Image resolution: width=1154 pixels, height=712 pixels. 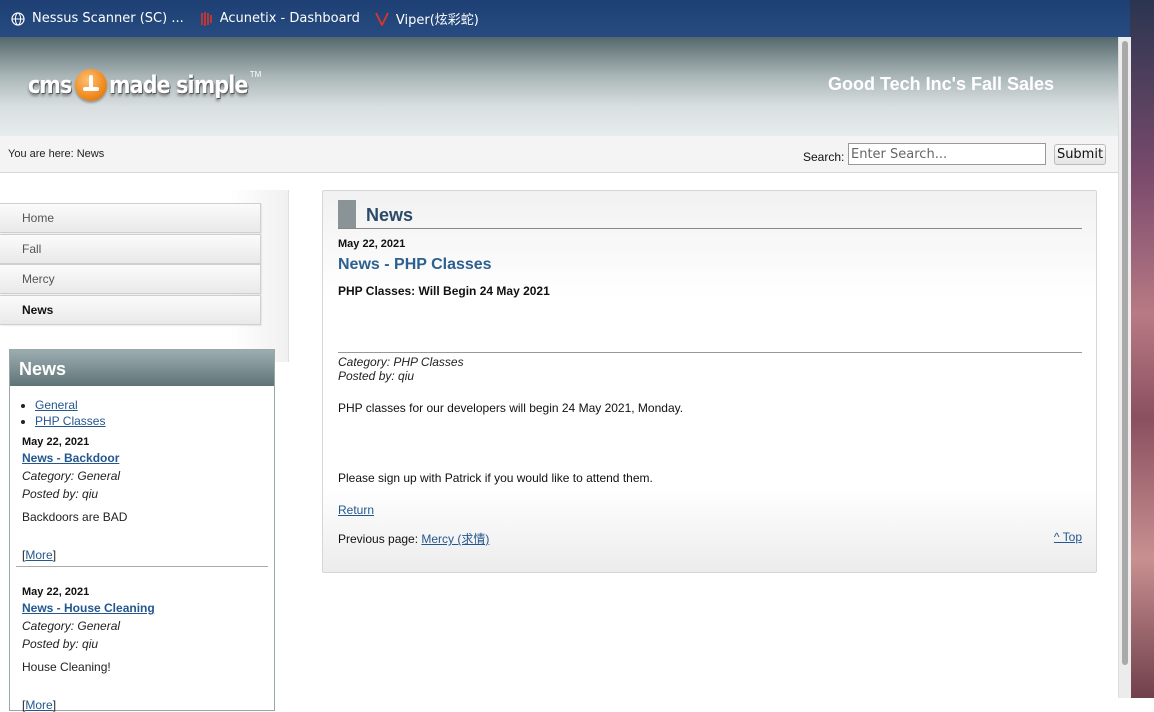 I want to click on news-category-list: General PHP Classes, so click(x=61, y=413).